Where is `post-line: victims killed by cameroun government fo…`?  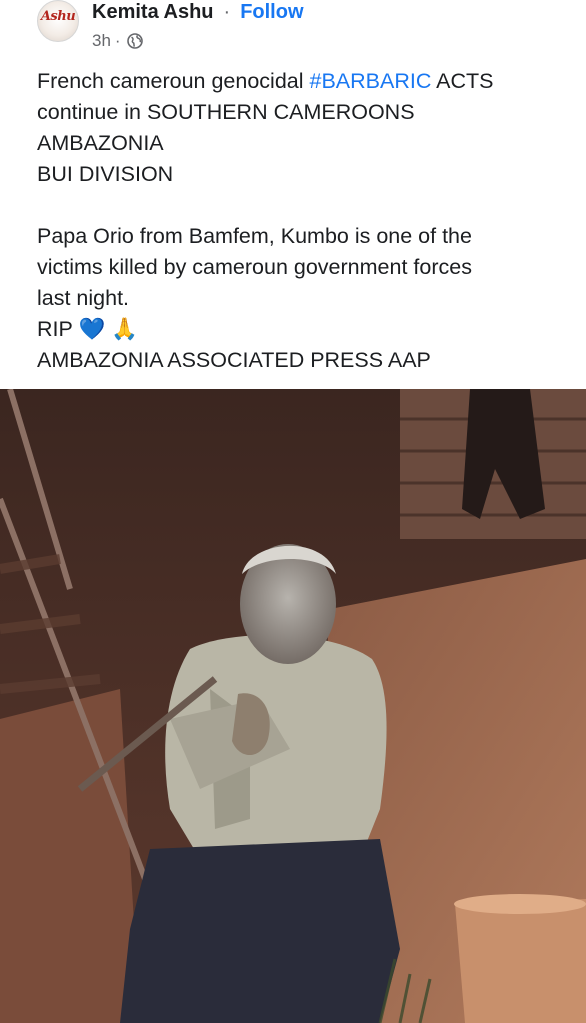
post-line: victims killed by cameroun government fo… is located at coordinates (254, 267).